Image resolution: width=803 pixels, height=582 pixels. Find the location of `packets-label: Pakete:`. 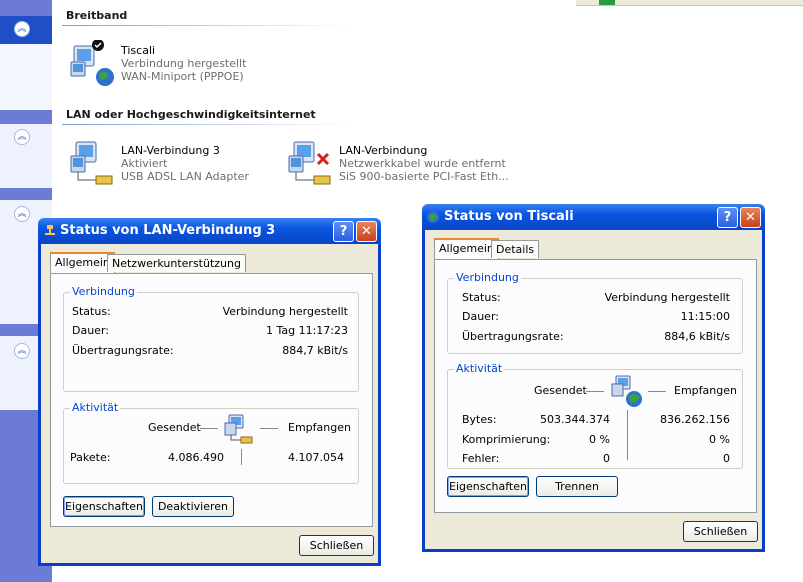

packets-label: Pakete: is located at coordinates (90, 457).